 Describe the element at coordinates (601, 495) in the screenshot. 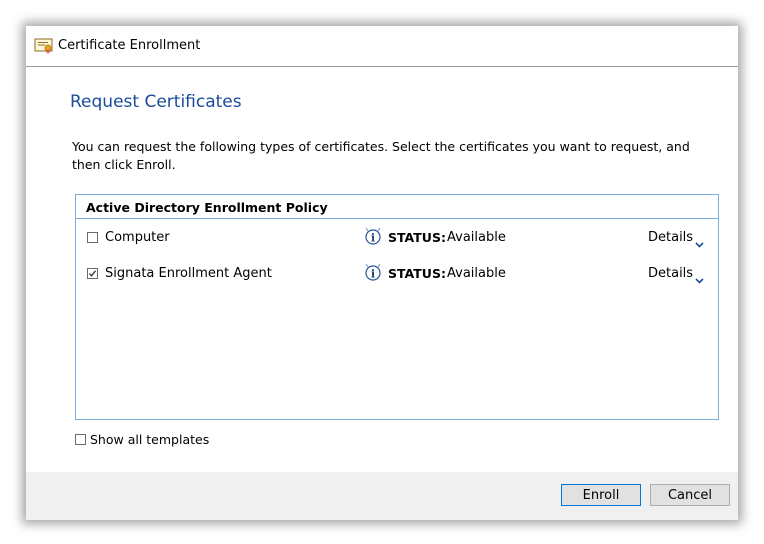

I see `enroll-button: Enroll` at that location.